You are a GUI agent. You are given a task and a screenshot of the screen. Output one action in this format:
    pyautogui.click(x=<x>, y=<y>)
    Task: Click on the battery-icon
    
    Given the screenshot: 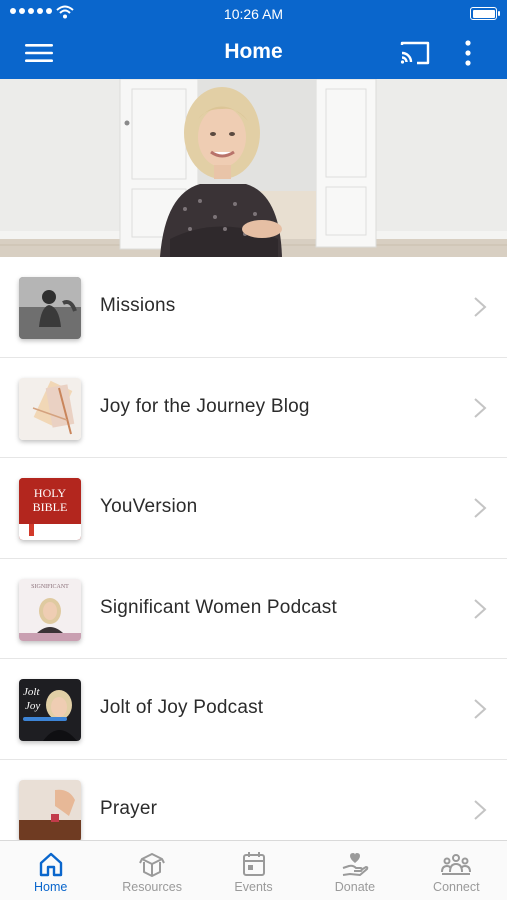 What is the action you would take?
    pyautogui.click(x=485, y=13)
    